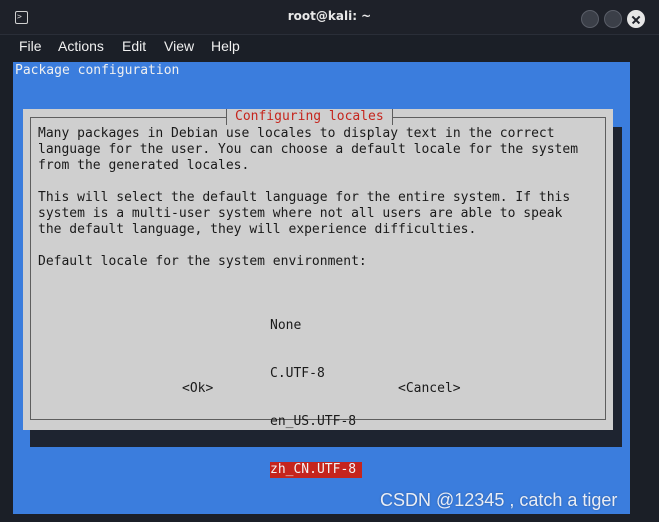 The width and height of the screenshot is (659, 522). I want to click on minimize-button, so click(590, 19).